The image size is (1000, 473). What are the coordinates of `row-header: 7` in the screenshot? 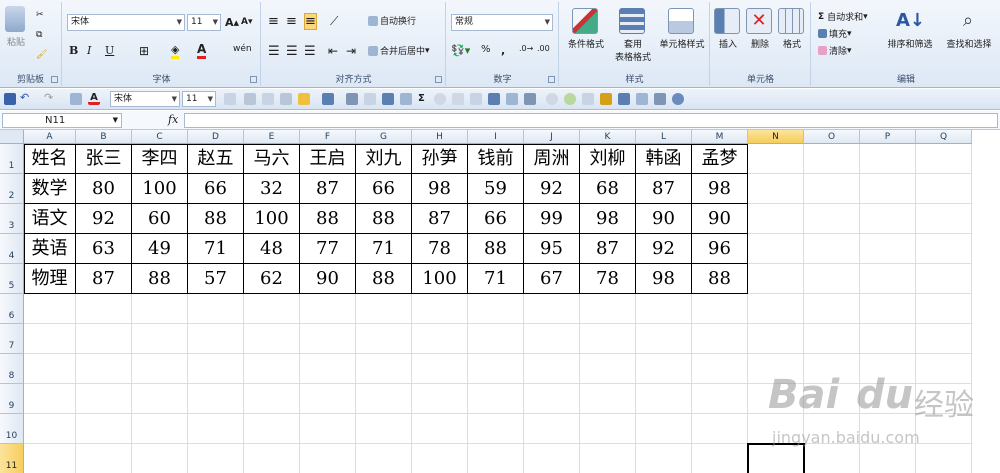 It's located at (12, 339).